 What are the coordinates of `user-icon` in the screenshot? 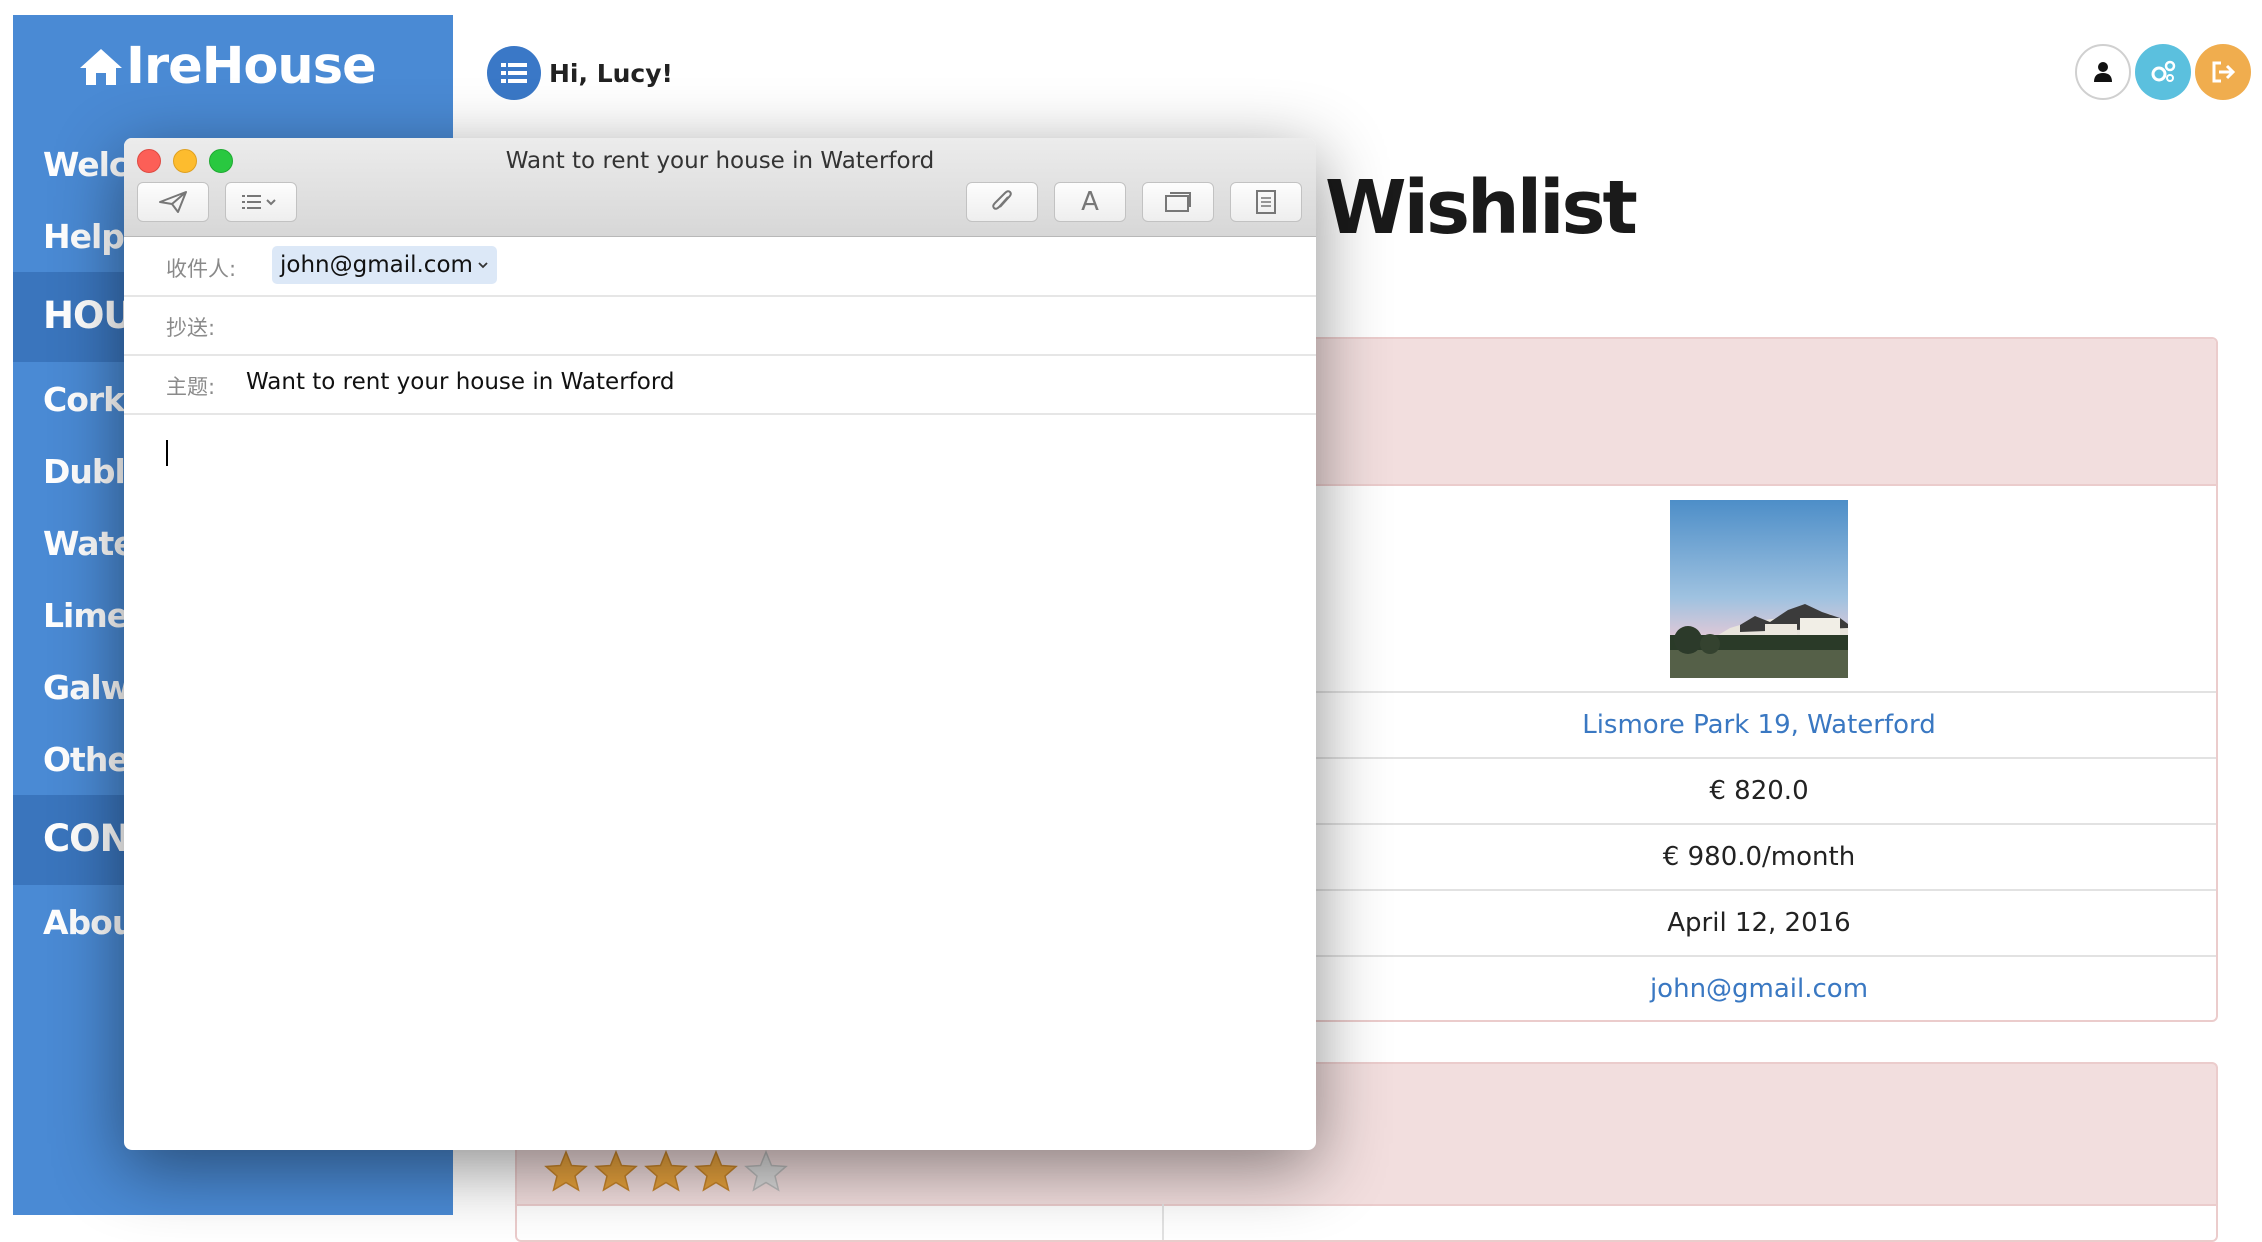 It's located at (2103, 72).